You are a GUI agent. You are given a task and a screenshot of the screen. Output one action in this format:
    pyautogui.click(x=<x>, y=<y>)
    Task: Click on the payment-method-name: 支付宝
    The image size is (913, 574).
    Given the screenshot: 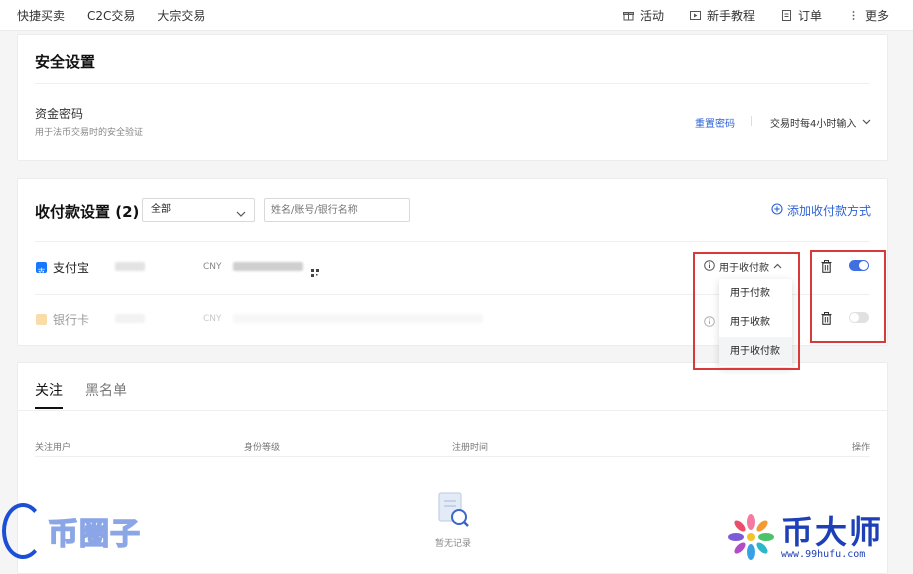 What is the action you would take?
    pyautogui.click(x=71, y=268)
    